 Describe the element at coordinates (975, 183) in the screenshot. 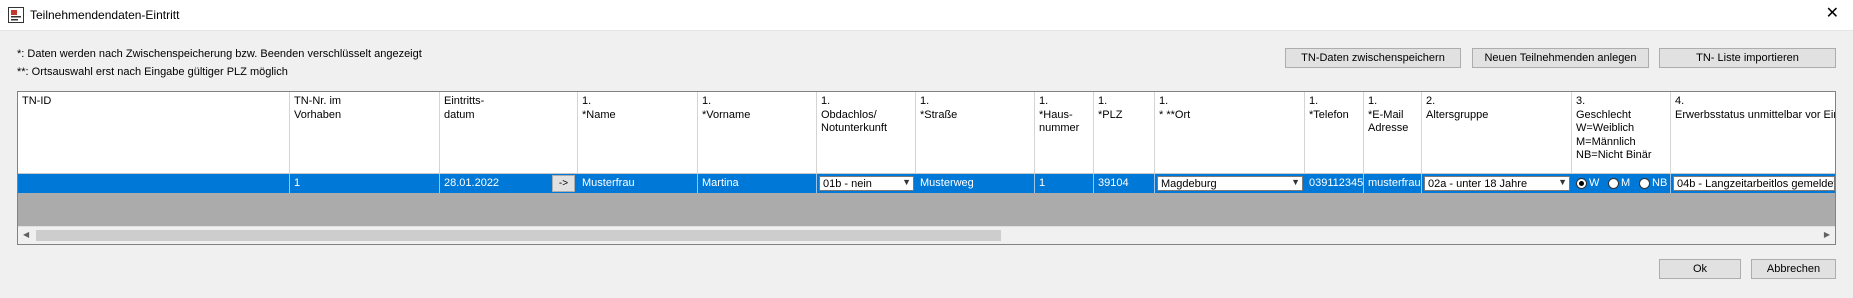

I see `cell-strasse: Musterweg` at that location.